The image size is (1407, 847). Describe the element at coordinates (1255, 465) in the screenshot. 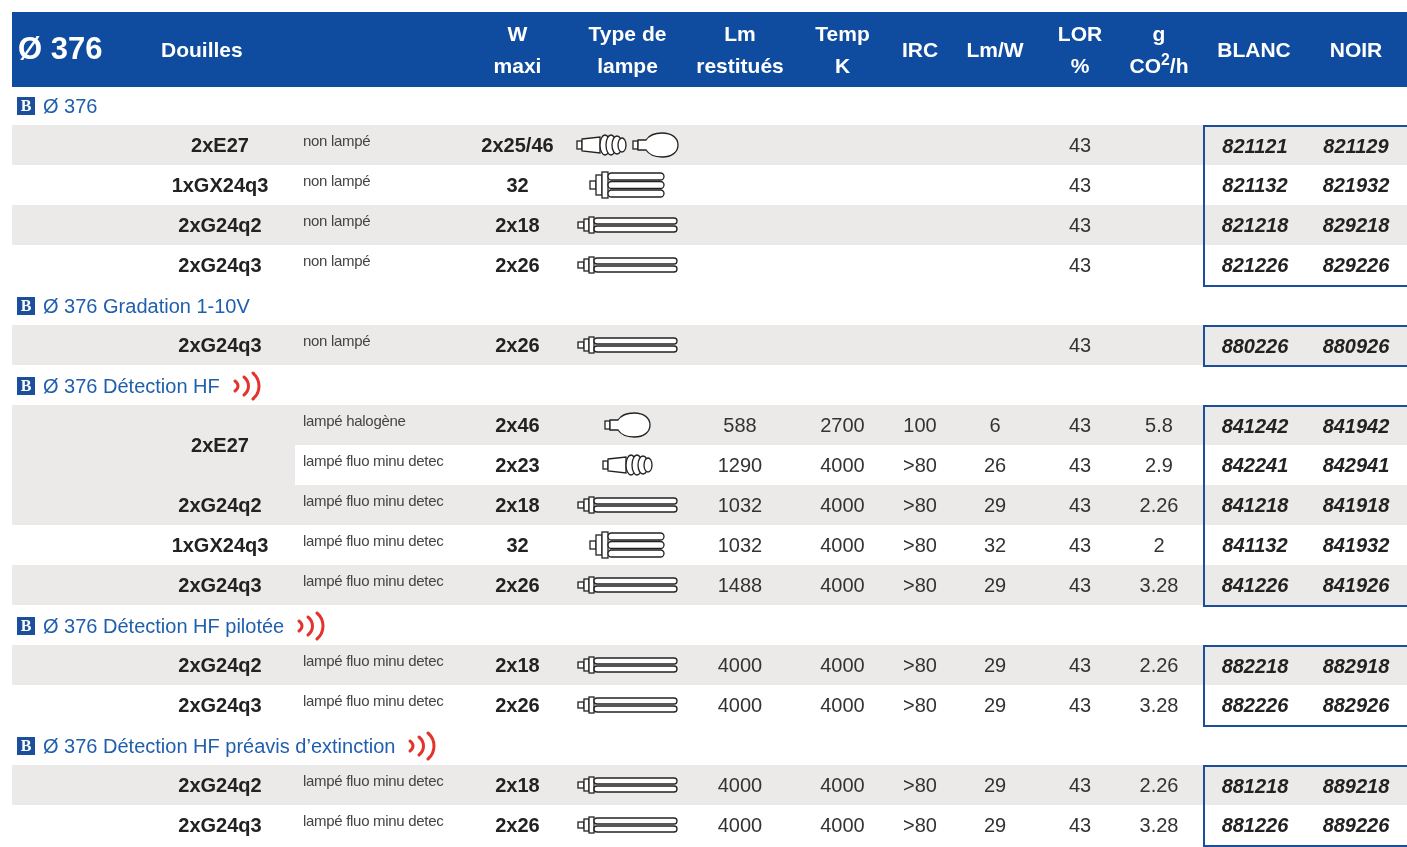

I see `product-code: 842241` at that location.